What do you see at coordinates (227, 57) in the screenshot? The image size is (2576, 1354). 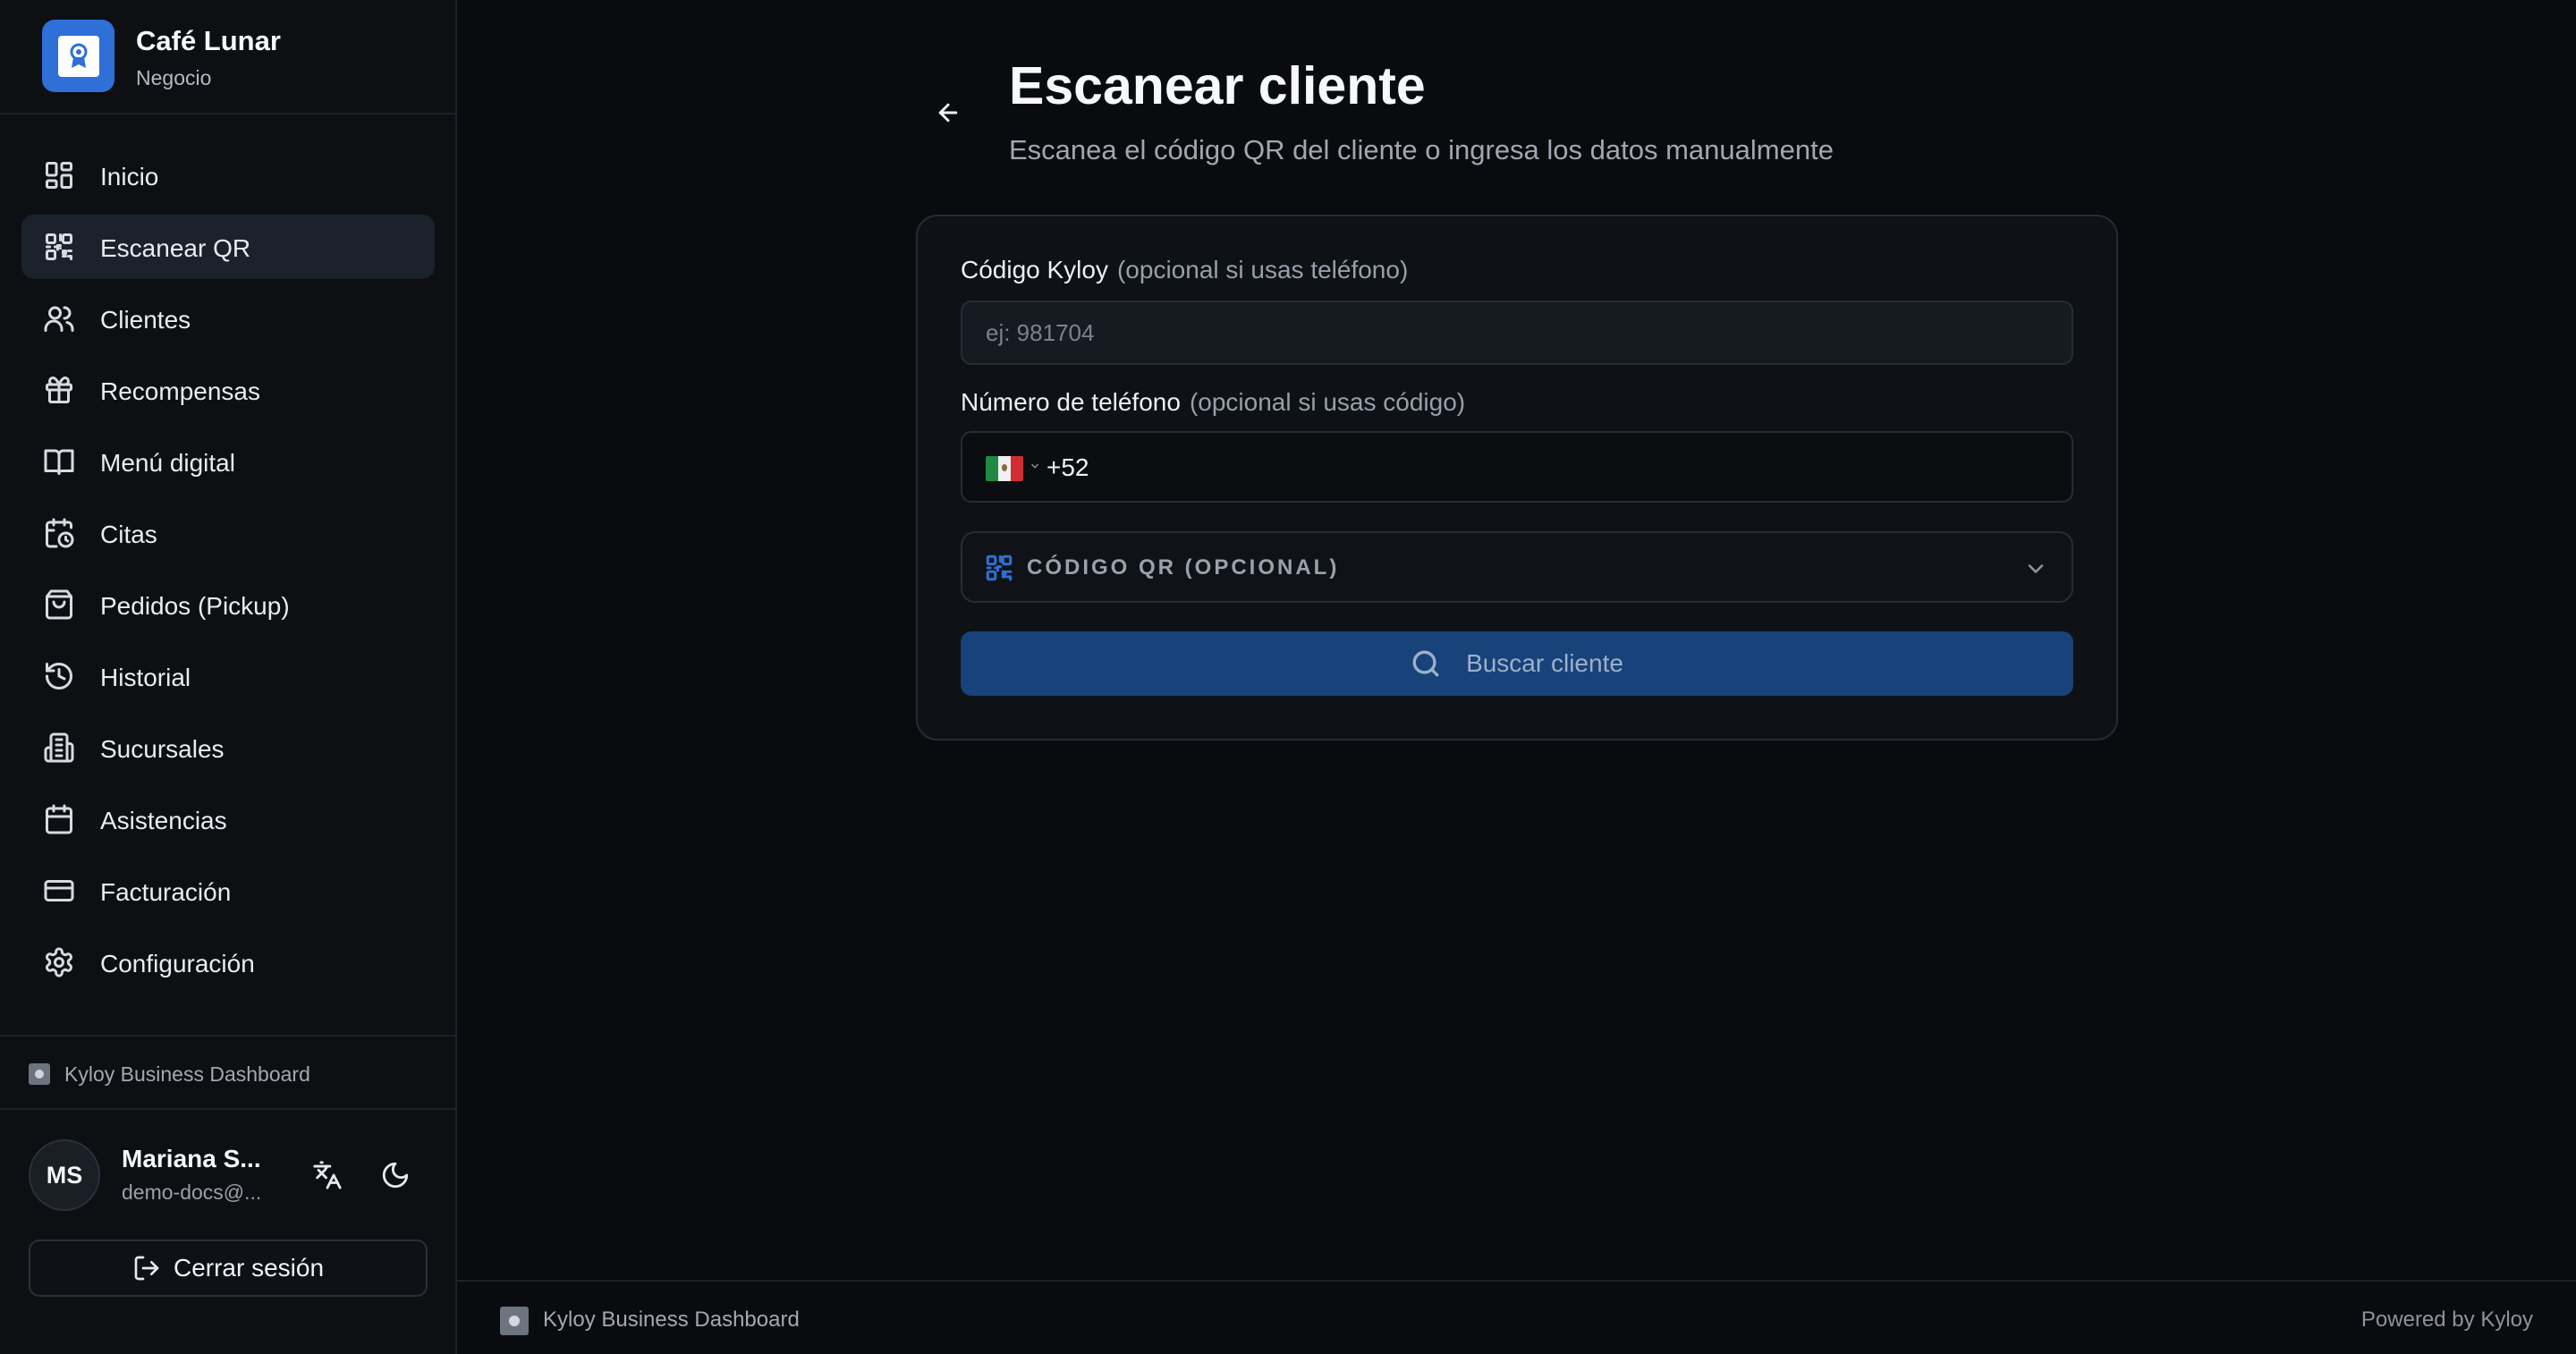 I see `brand-header: Café Lunar Negocio` at bounding box center [227, 57].